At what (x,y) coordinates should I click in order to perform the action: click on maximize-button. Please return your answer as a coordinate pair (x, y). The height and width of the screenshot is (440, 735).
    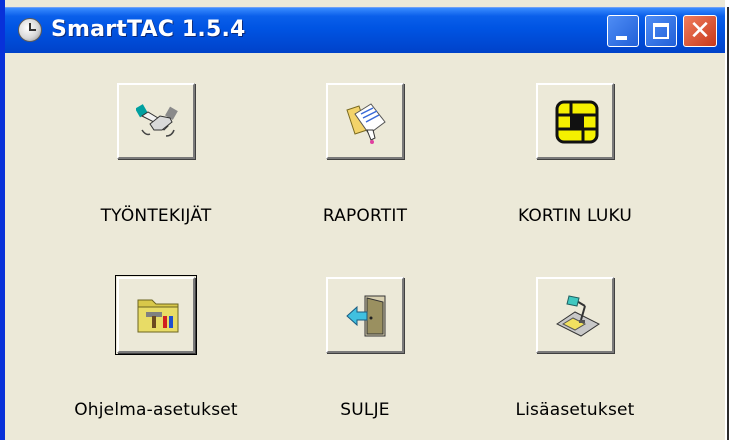
    Looking at the image, I should click on (661, 31).